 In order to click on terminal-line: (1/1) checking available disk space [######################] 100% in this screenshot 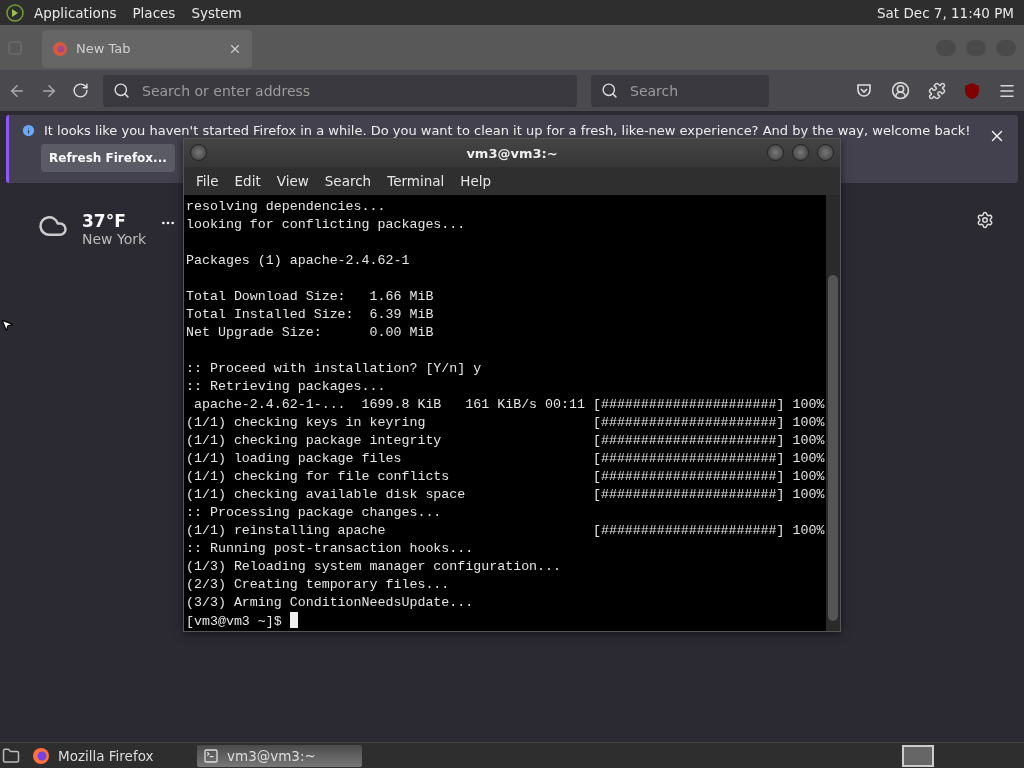, I will do `click(505, 494)`.